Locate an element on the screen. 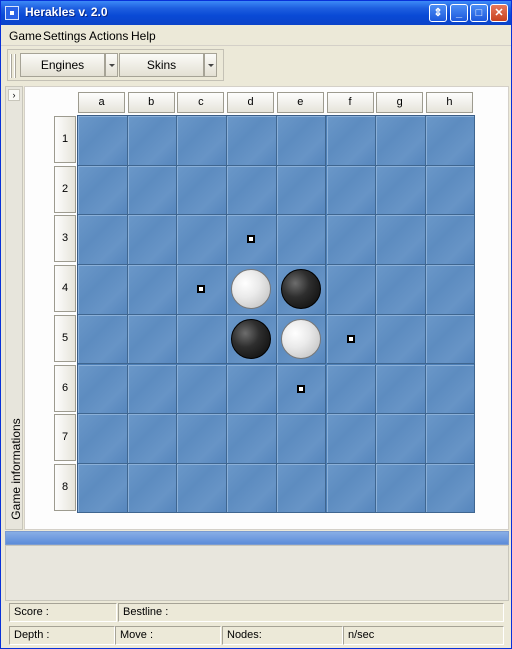 The image size is (512, 649). board-cell-f3 is located at coordinates (351, 240).